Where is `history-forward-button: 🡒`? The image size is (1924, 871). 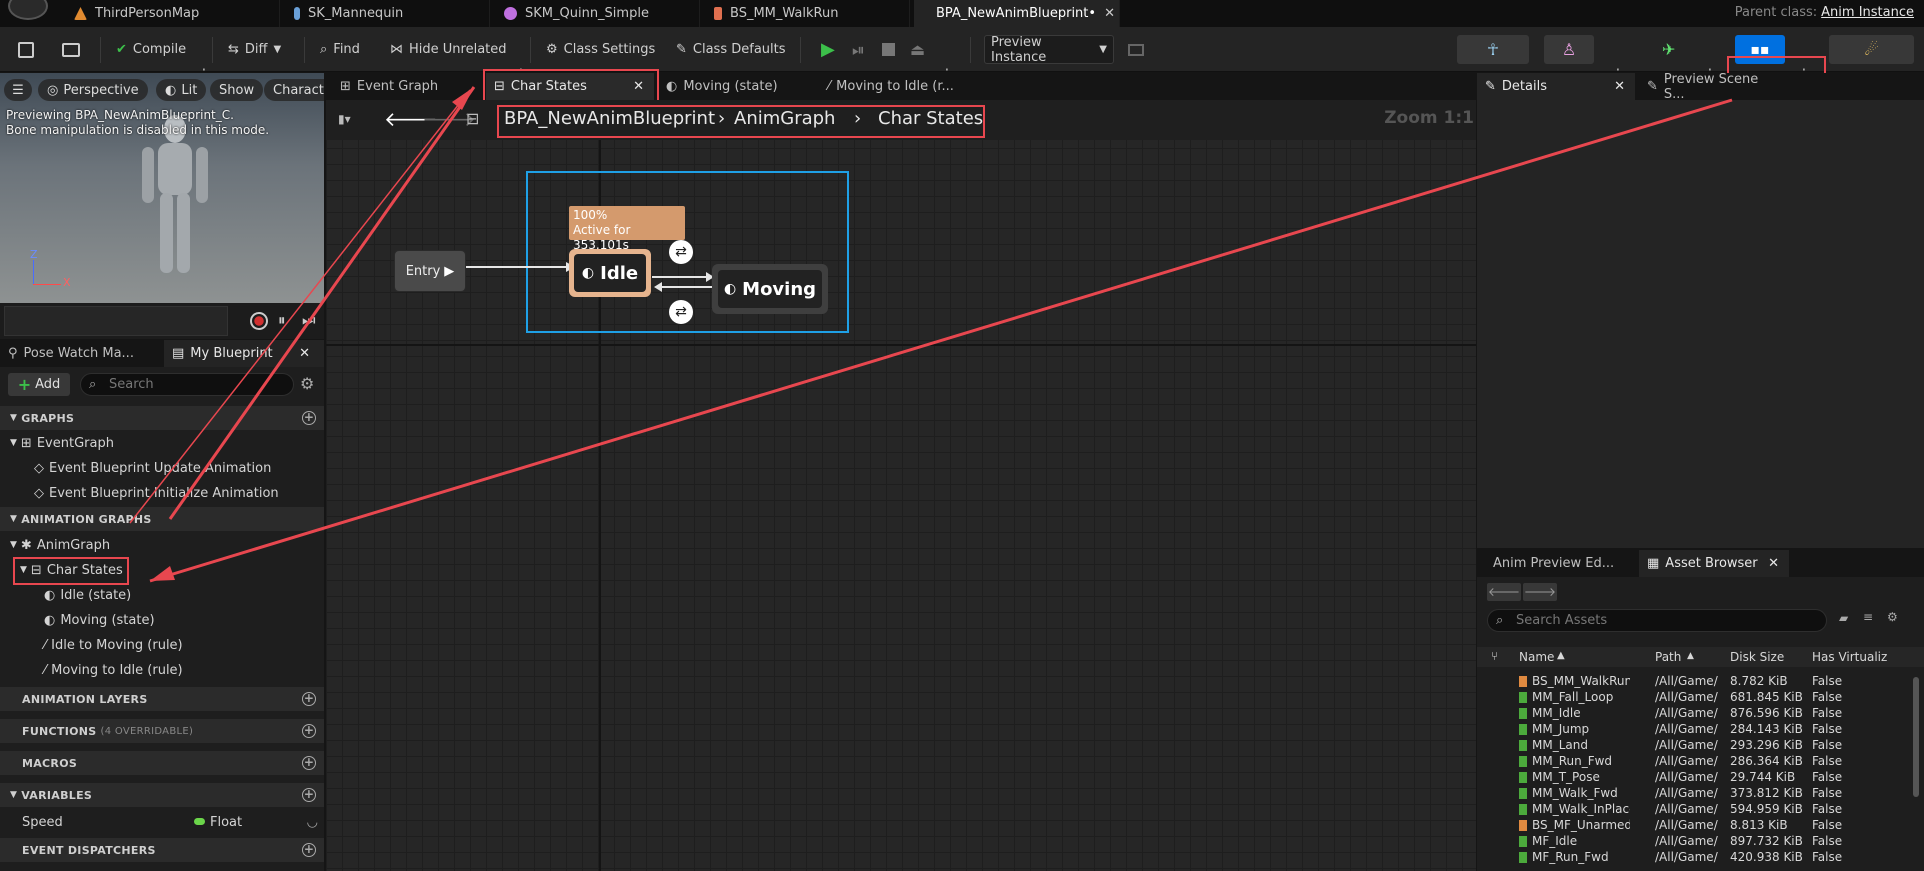 history-forward-button: 🡒 is located at coordinates (1540, 592).